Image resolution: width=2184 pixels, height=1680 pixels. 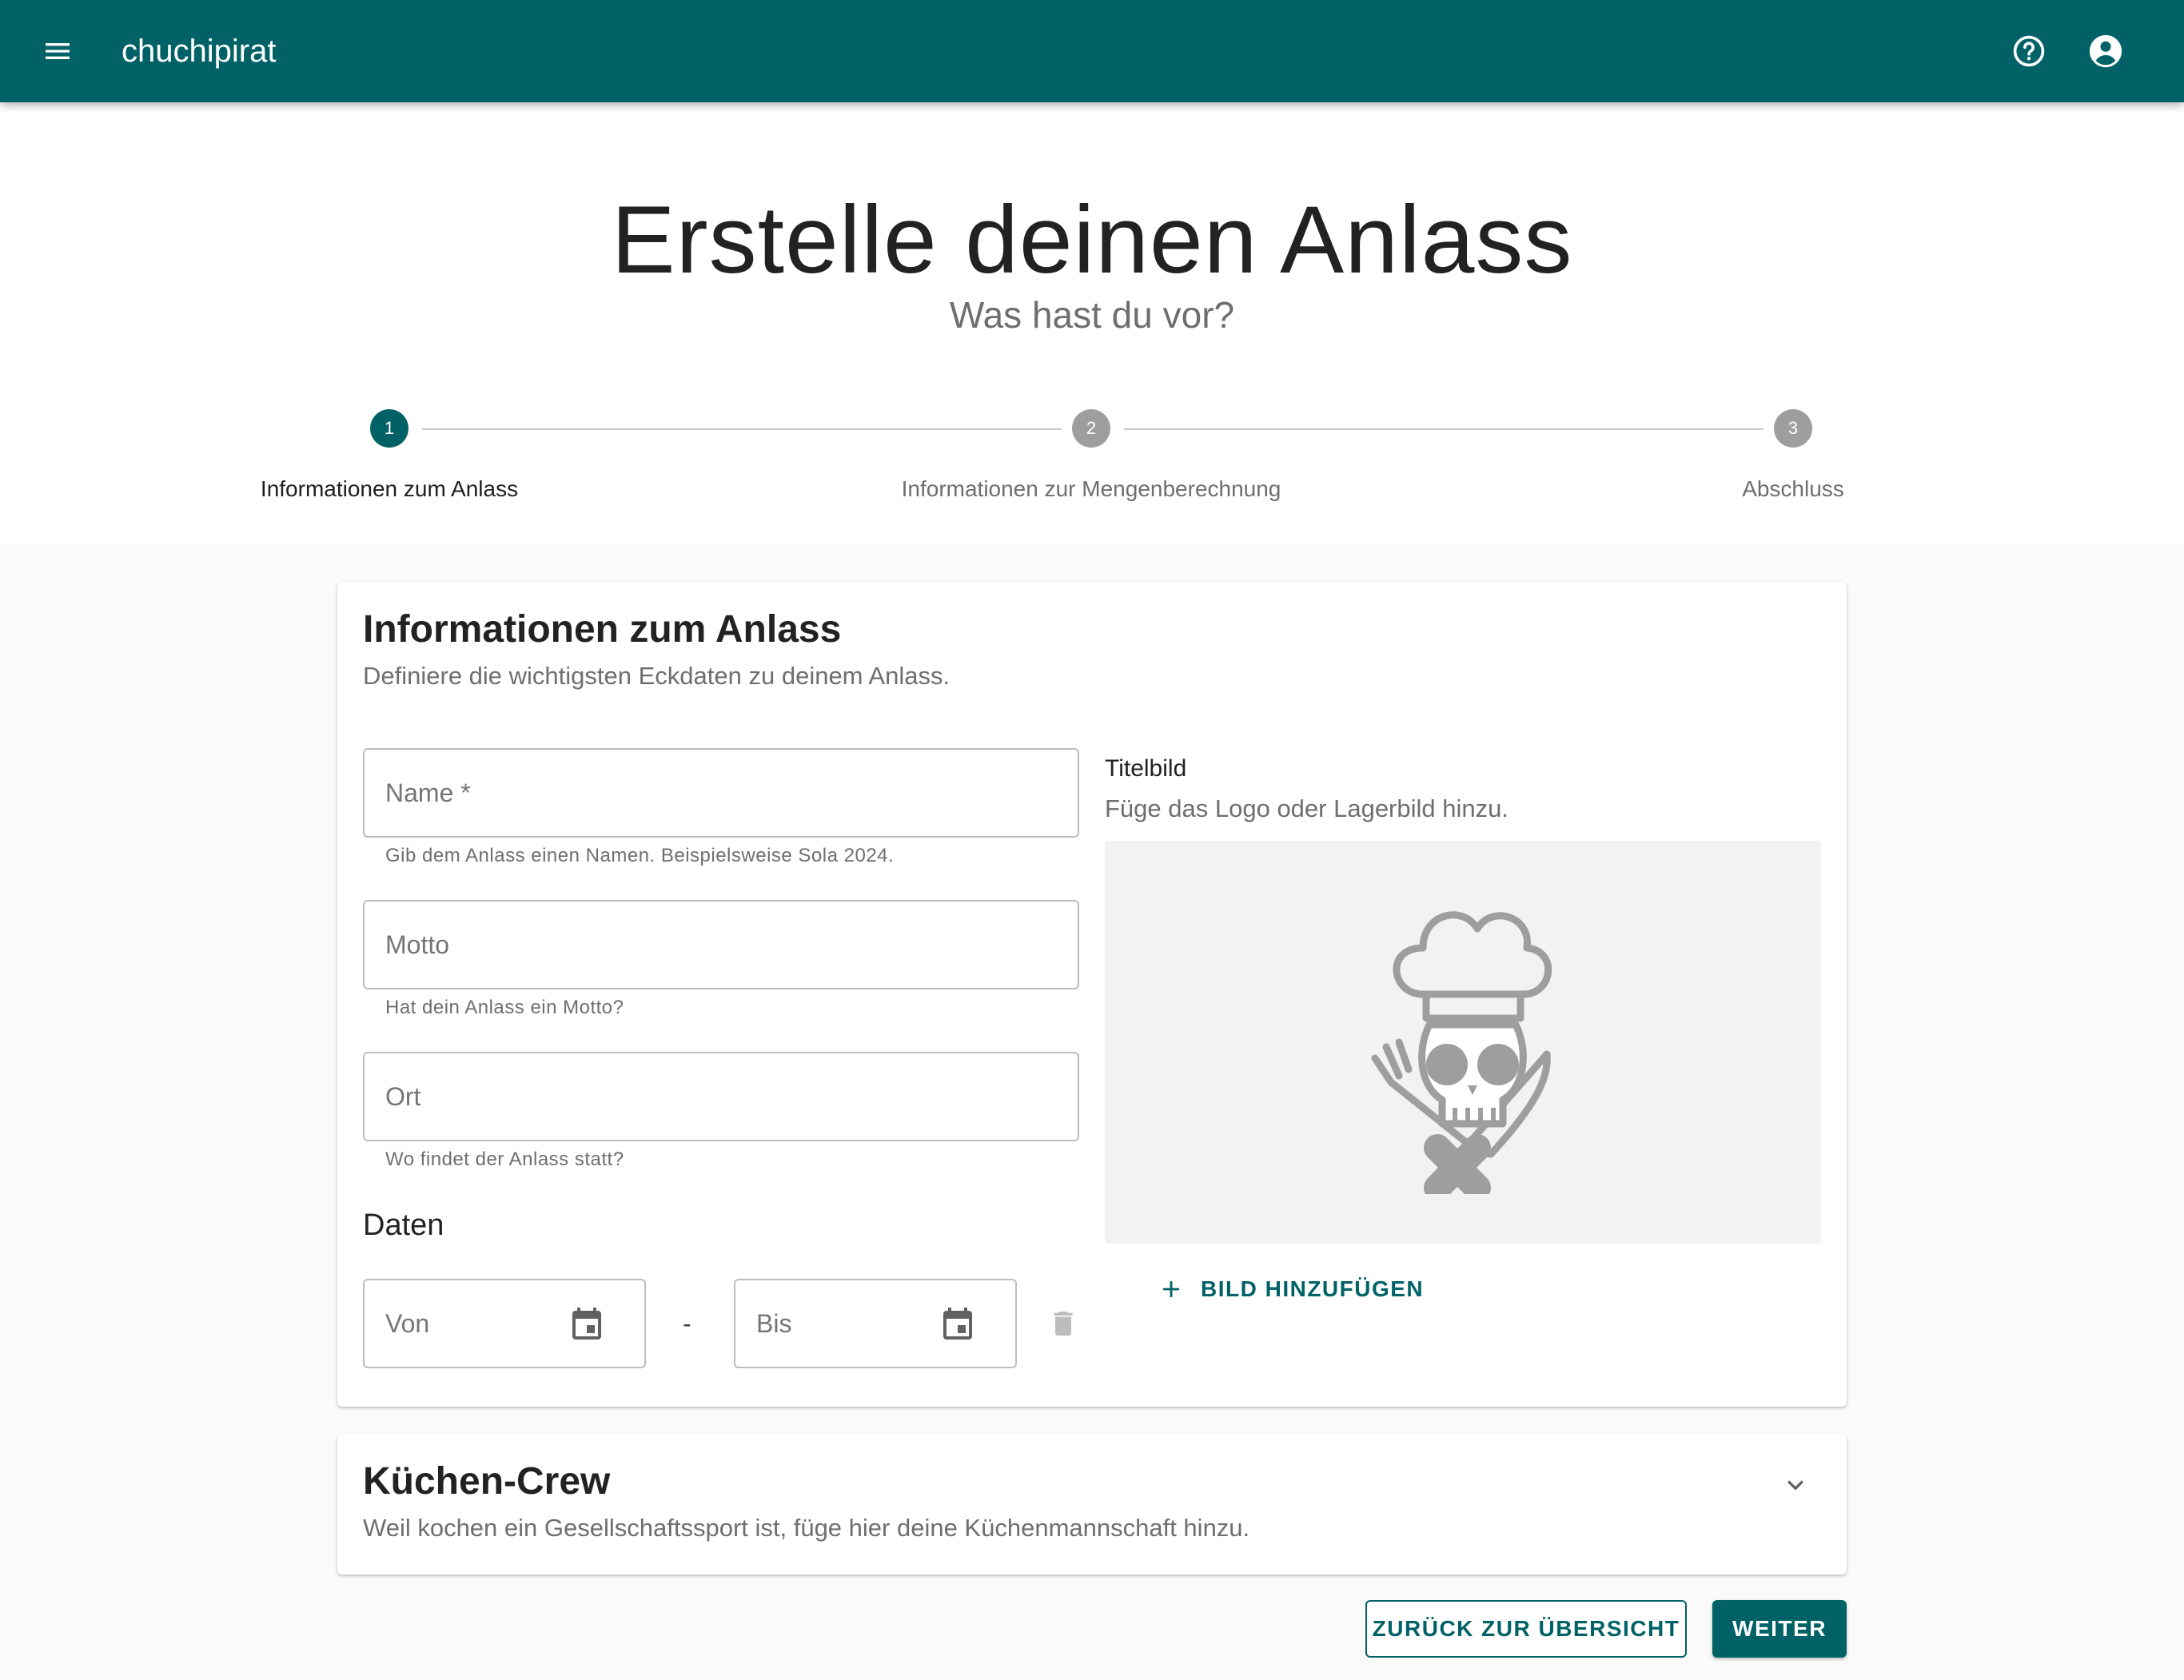 What do you see at coordinates (1146, 768) in the screenshot?
I see `cover-image-label: Titelbild` at bounding box center [1146, 768].